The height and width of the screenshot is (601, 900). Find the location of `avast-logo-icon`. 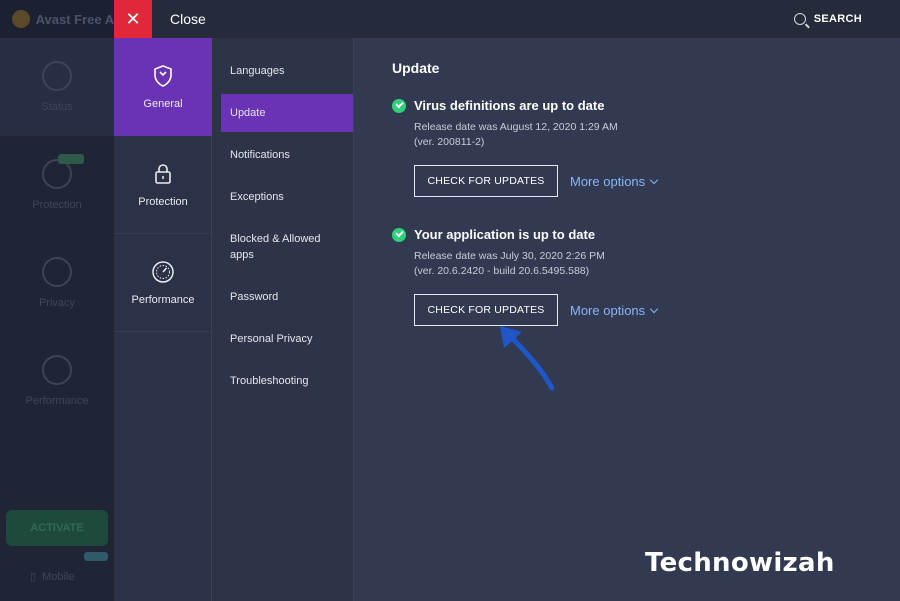

avast-logo-icon is located at coordinates (21, 19).